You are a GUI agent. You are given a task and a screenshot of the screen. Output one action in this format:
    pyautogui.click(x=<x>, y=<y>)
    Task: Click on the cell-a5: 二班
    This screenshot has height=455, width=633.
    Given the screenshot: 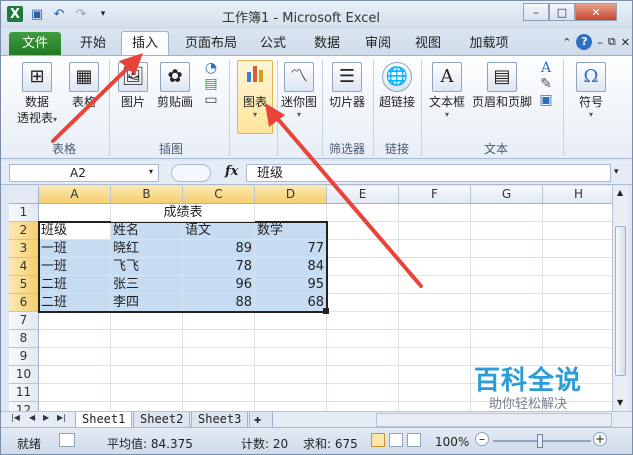 What is the action you would take?
    pyautogui.click(x=75, y=285)
    